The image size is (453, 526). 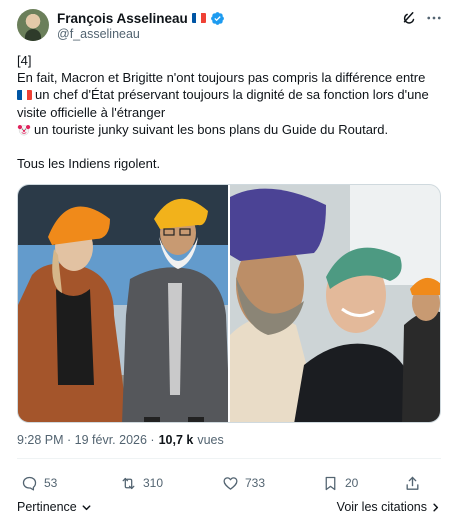 I want to click on tweet-line: [4], so click(x=24, y=60).